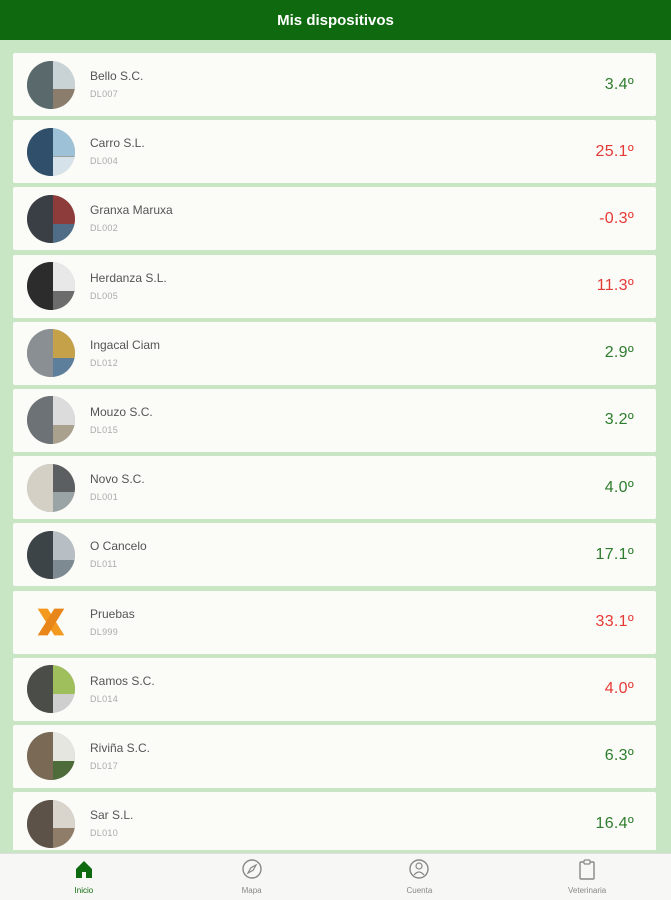 The height and width of the screenshot is (900, 671). I want to click on device-name: Riviña S.C., so click(120, 747).